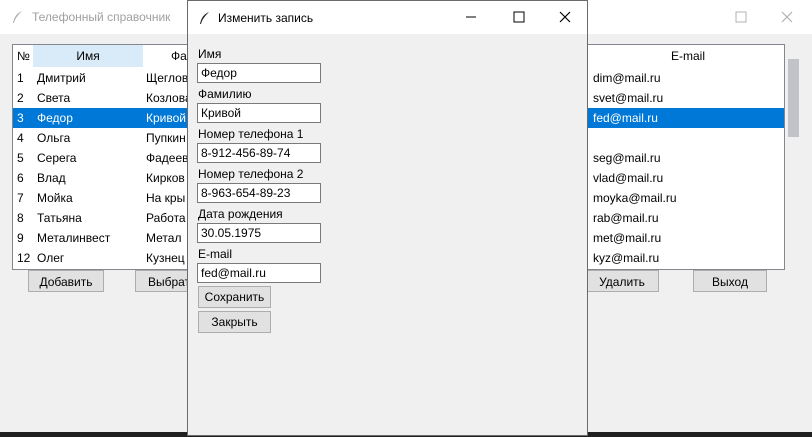 Image resolution: width=812 pixels, height=437 pixels. What do you see at coordinates (74, 238) in the screenshot?
I see `cell-name: Металинвест` at bounding box center [74, 238].